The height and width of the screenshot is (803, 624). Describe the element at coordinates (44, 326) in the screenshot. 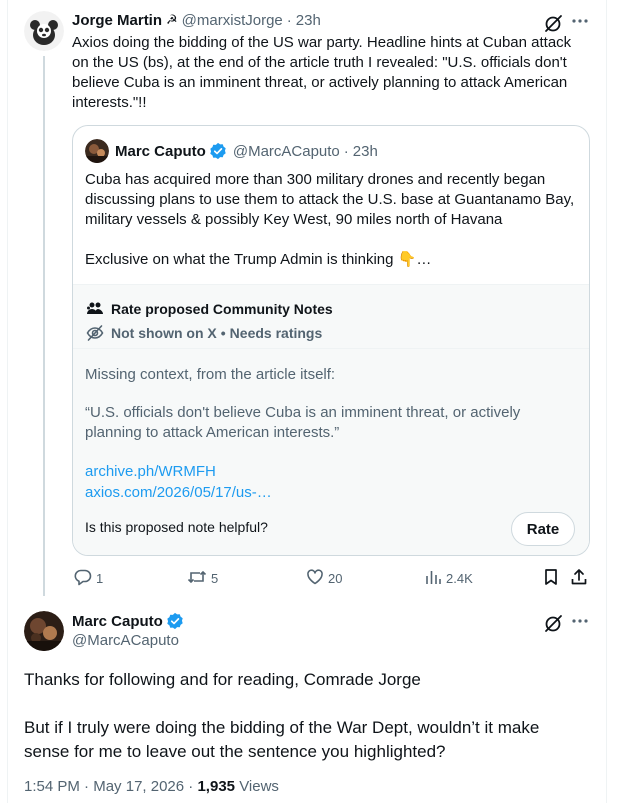

I see `thread-connector-line` at that location.